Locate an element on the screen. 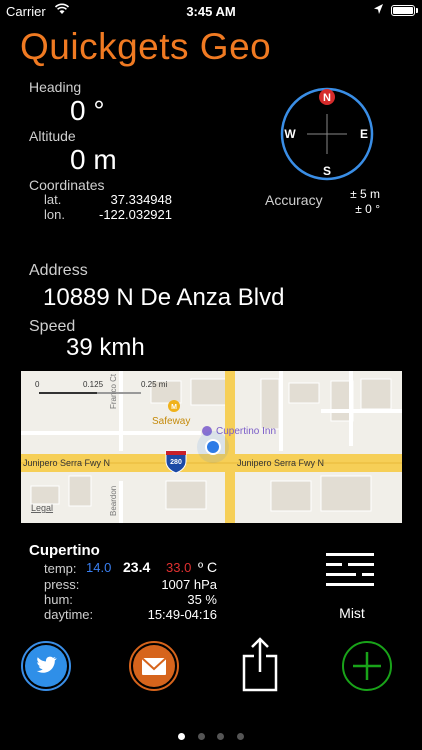 The image size is (422, 750). humidity-value: 35 % is located at coordinates (202, 599).